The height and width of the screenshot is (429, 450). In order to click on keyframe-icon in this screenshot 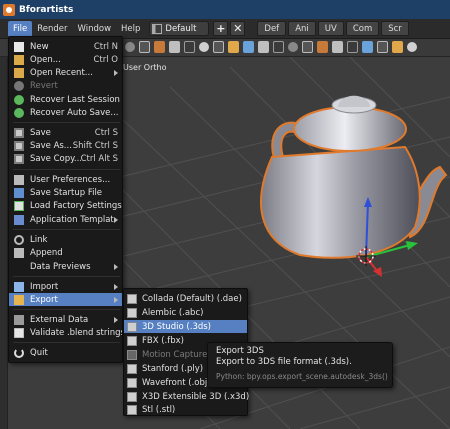, I will do `click(397, 47)`.